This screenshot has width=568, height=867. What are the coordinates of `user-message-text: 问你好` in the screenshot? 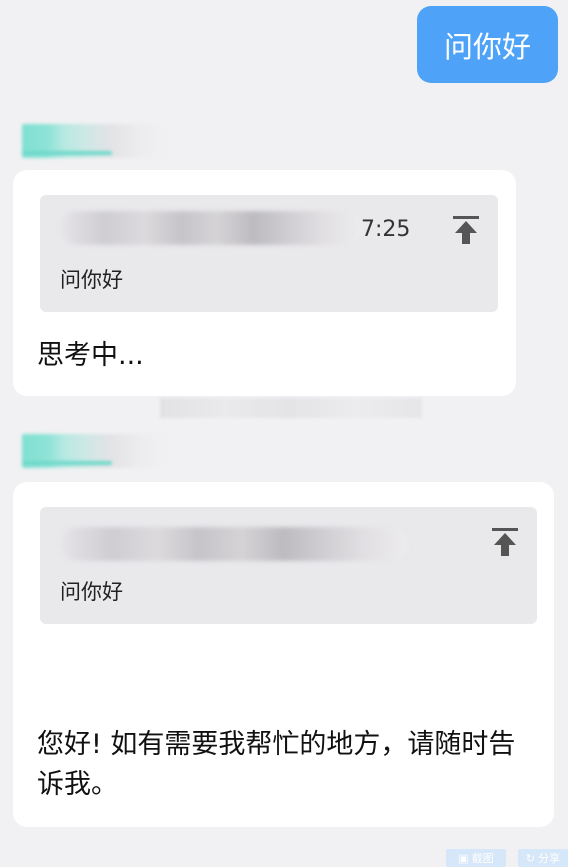 It's located at (487, 46).